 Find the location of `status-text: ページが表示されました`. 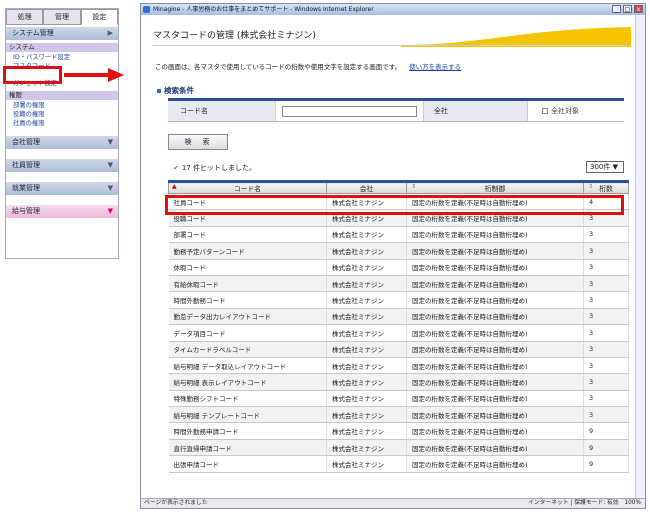

status-text: ページが表示されました is located at coordinates (176, 503).